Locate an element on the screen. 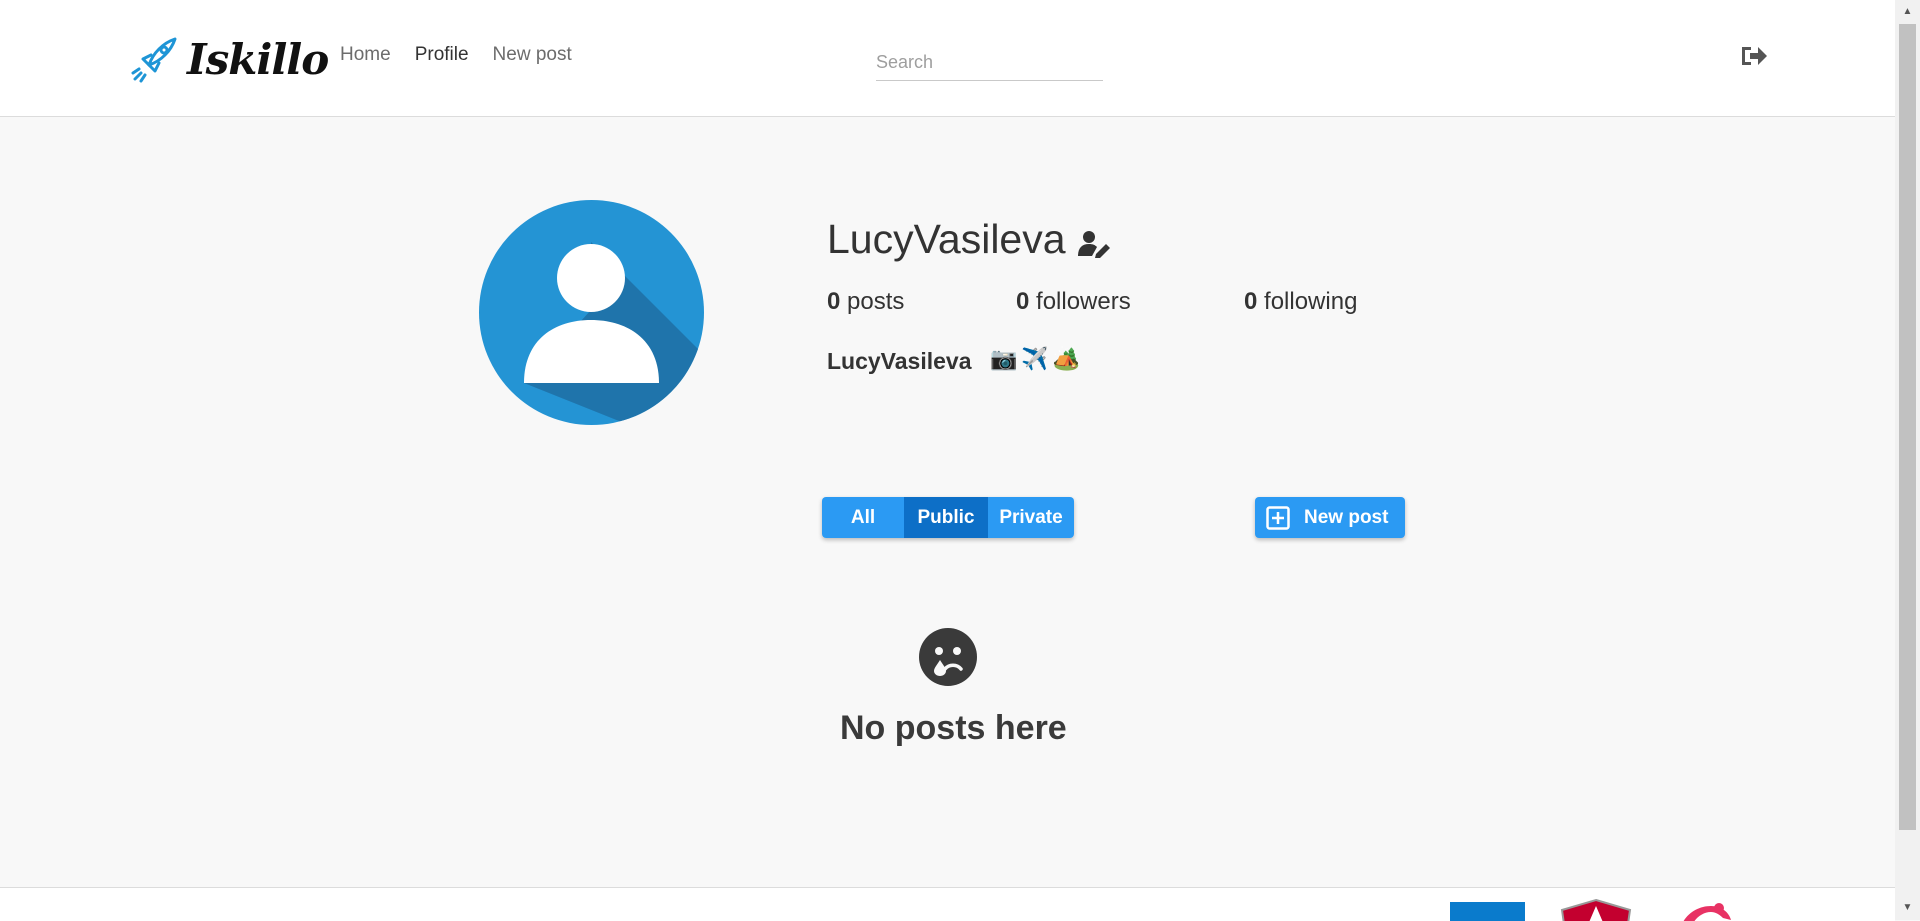  nav-profile-link: Profile is located at coordinates (442, 55).